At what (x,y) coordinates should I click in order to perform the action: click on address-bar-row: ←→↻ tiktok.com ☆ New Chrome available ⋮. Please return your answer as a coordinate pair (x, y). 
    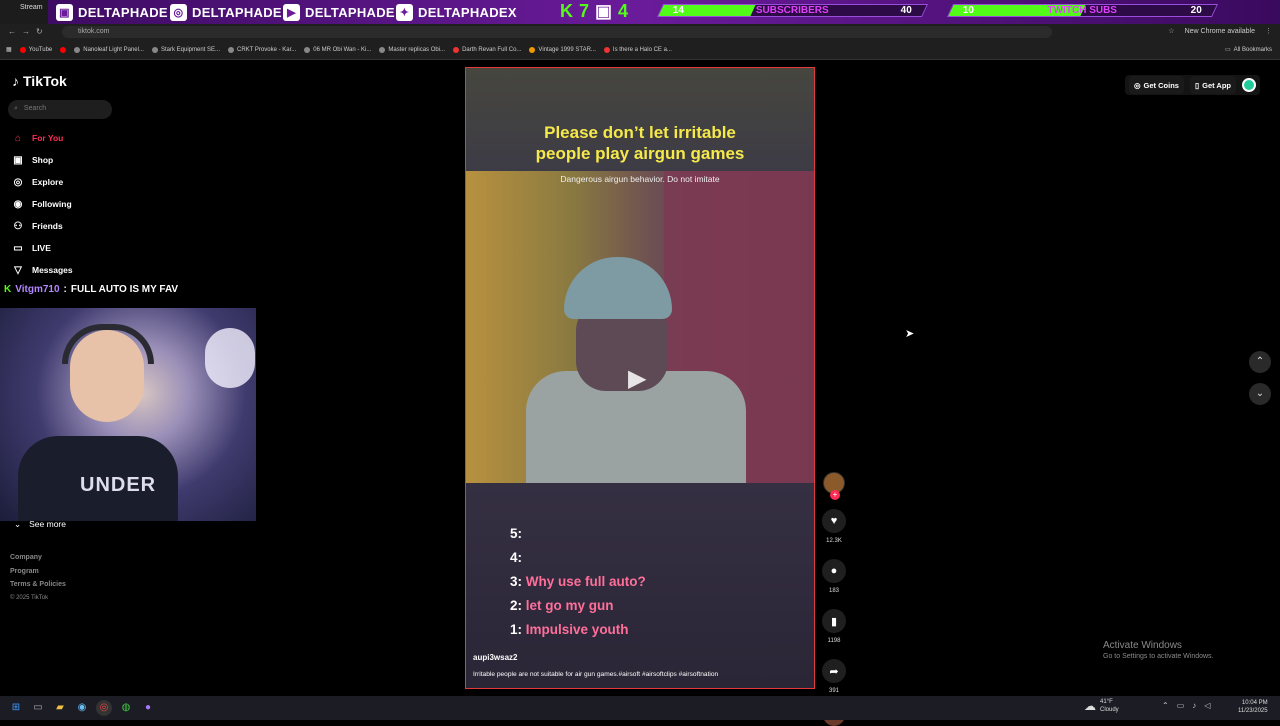
    Looking at the image, I should click on (640, 32).